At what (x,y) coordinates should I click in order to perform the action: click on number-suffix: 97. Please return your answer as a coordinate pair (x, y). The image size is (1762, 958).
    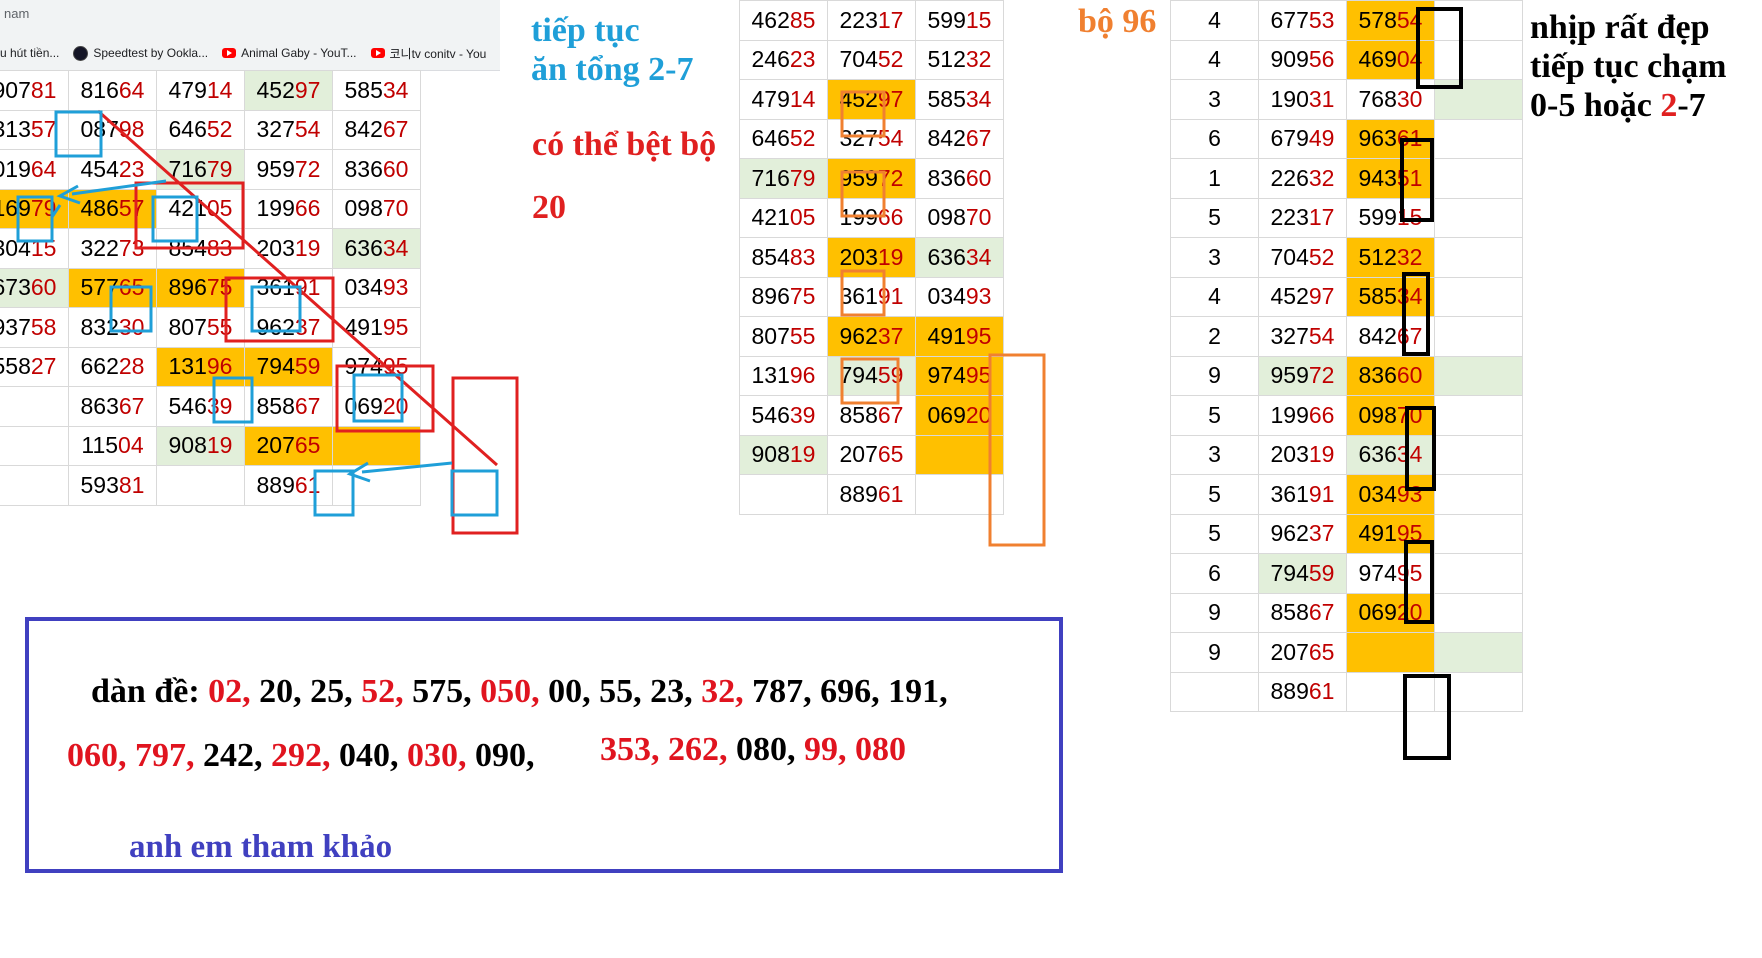
    Looking at the image, I should click on (307, 89).